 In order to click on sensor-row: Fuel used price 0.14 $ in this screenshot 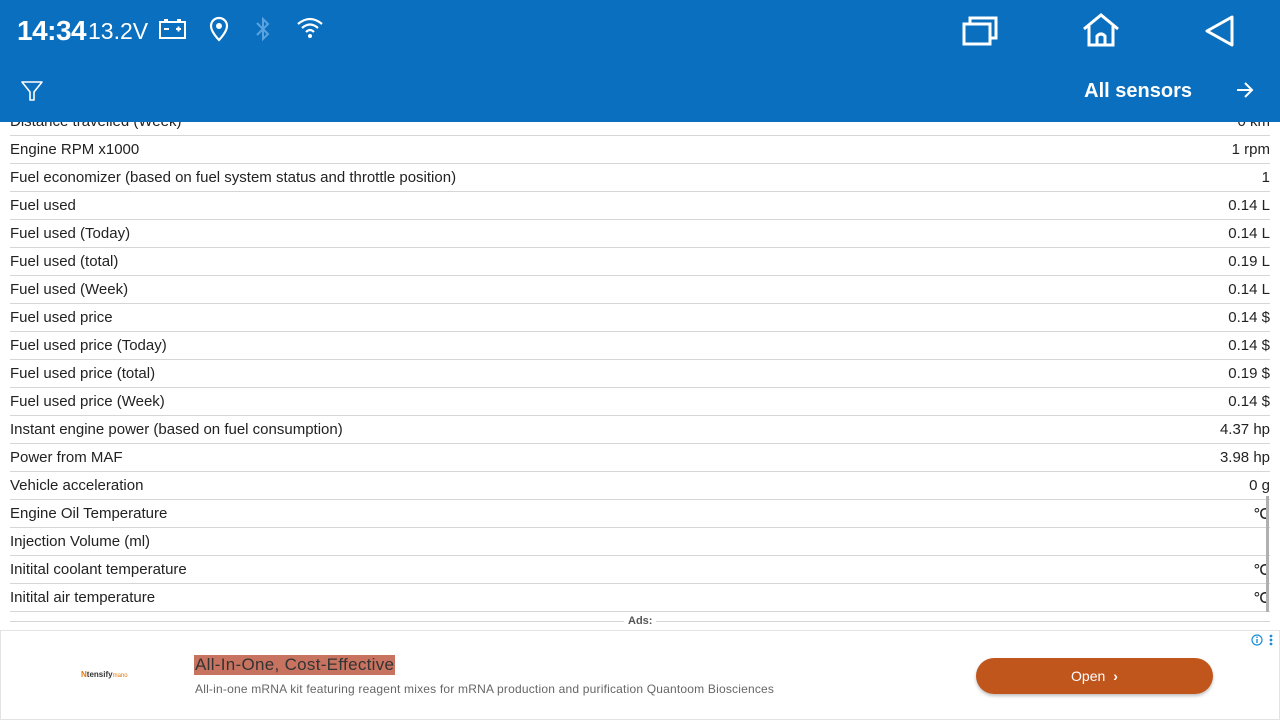, I will do `click(640, 318)`.